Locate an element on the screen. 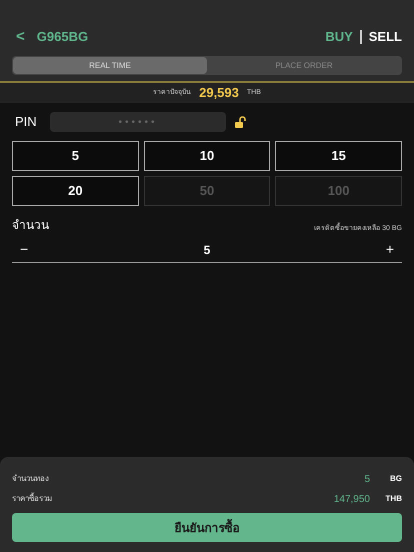 The image size is (414, 552). pin-field: •••••• is located at coordinates (138, 122).